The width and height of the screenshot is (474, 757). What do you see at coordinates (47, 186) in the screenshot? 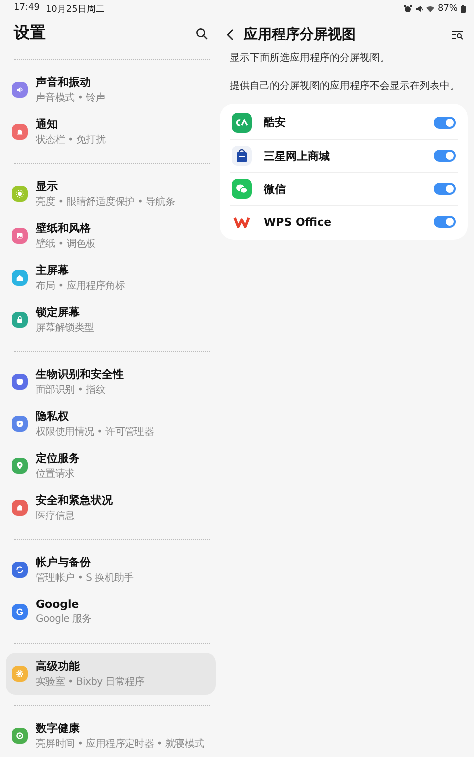
I see `item-title: 显示` at bounding box center [47, 186].